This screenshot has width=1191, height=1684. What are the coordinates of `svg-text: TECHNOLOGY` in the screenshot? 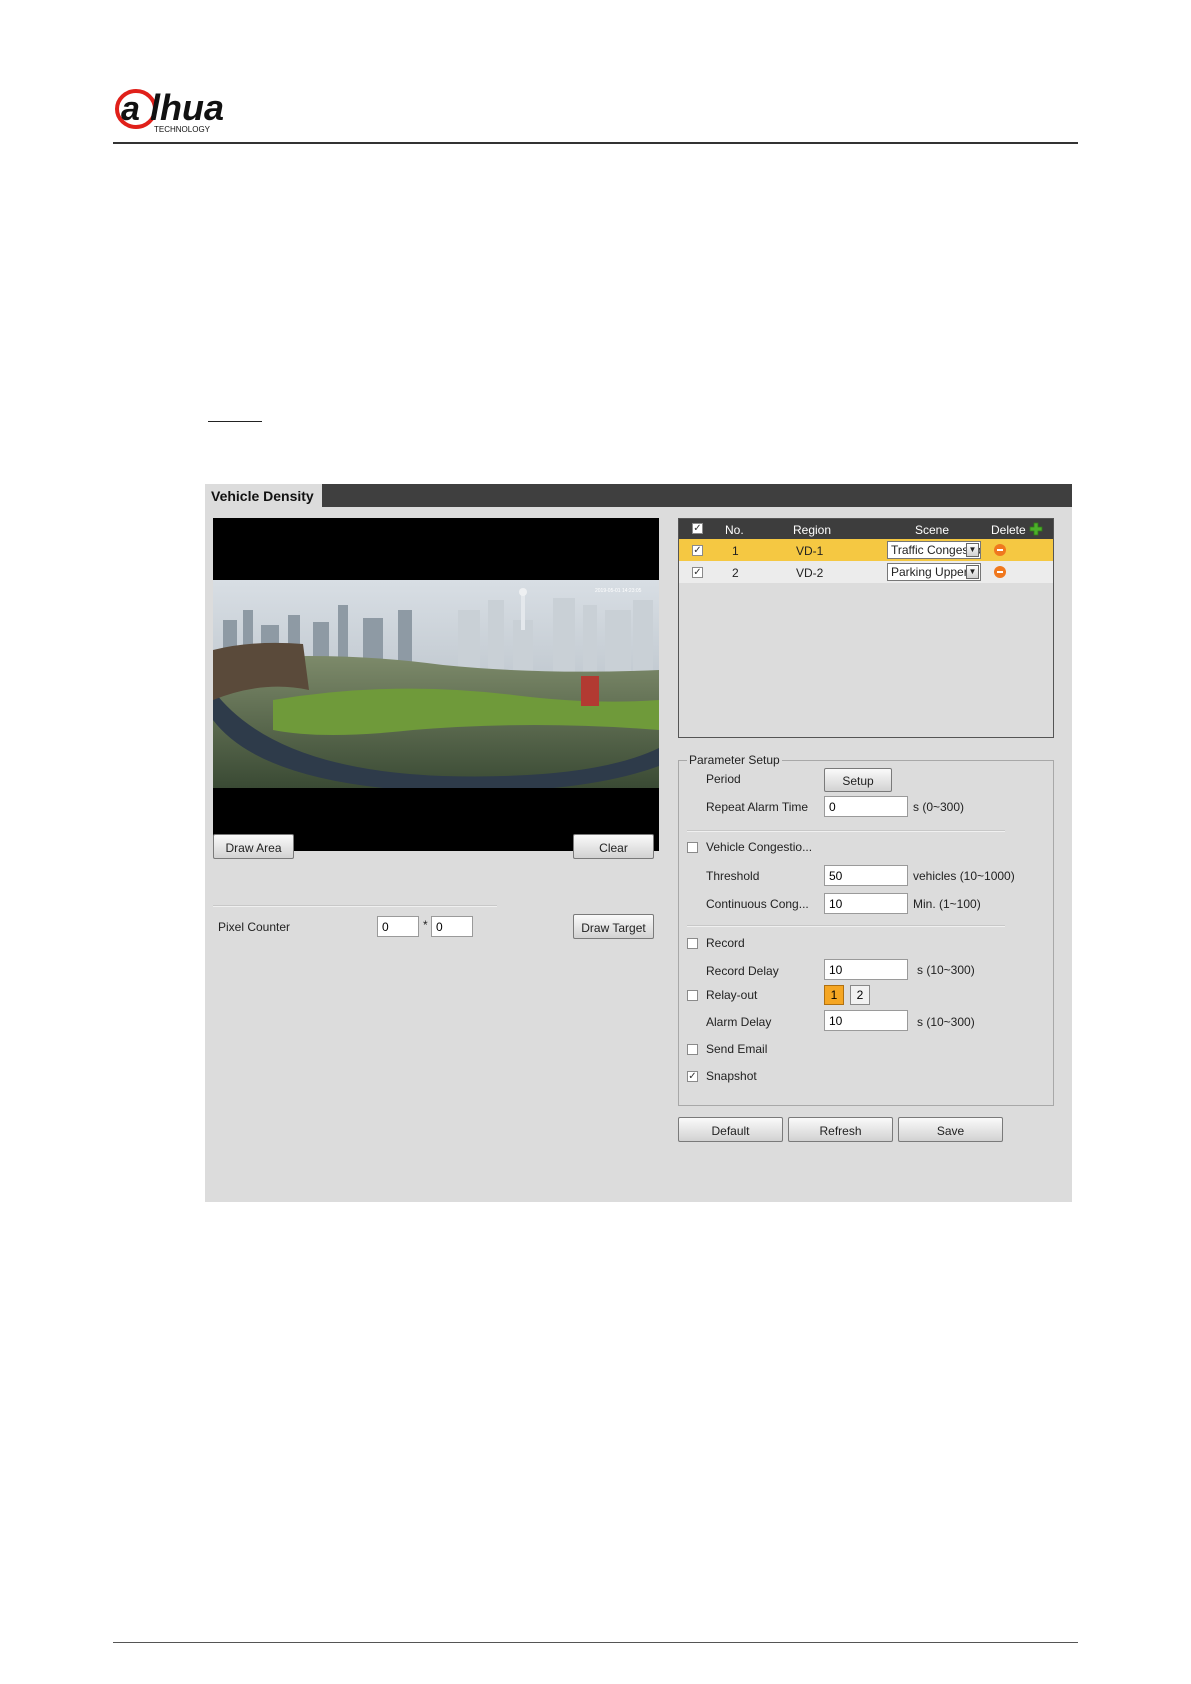 It's located at (182, 129).